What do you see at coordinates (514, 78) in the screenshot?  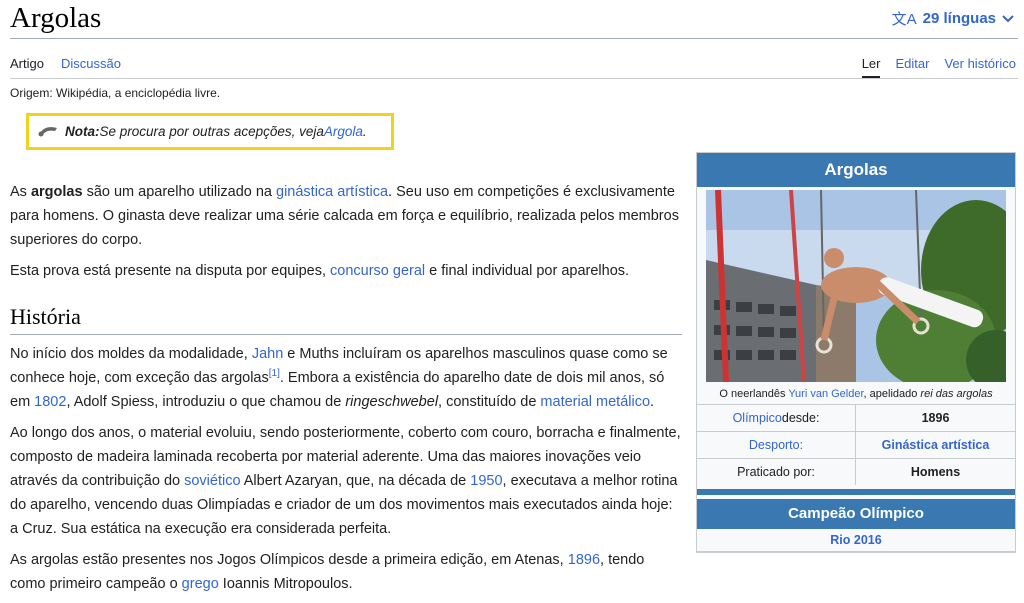 I see `tabs-divider` at bounding box center [514, 78].